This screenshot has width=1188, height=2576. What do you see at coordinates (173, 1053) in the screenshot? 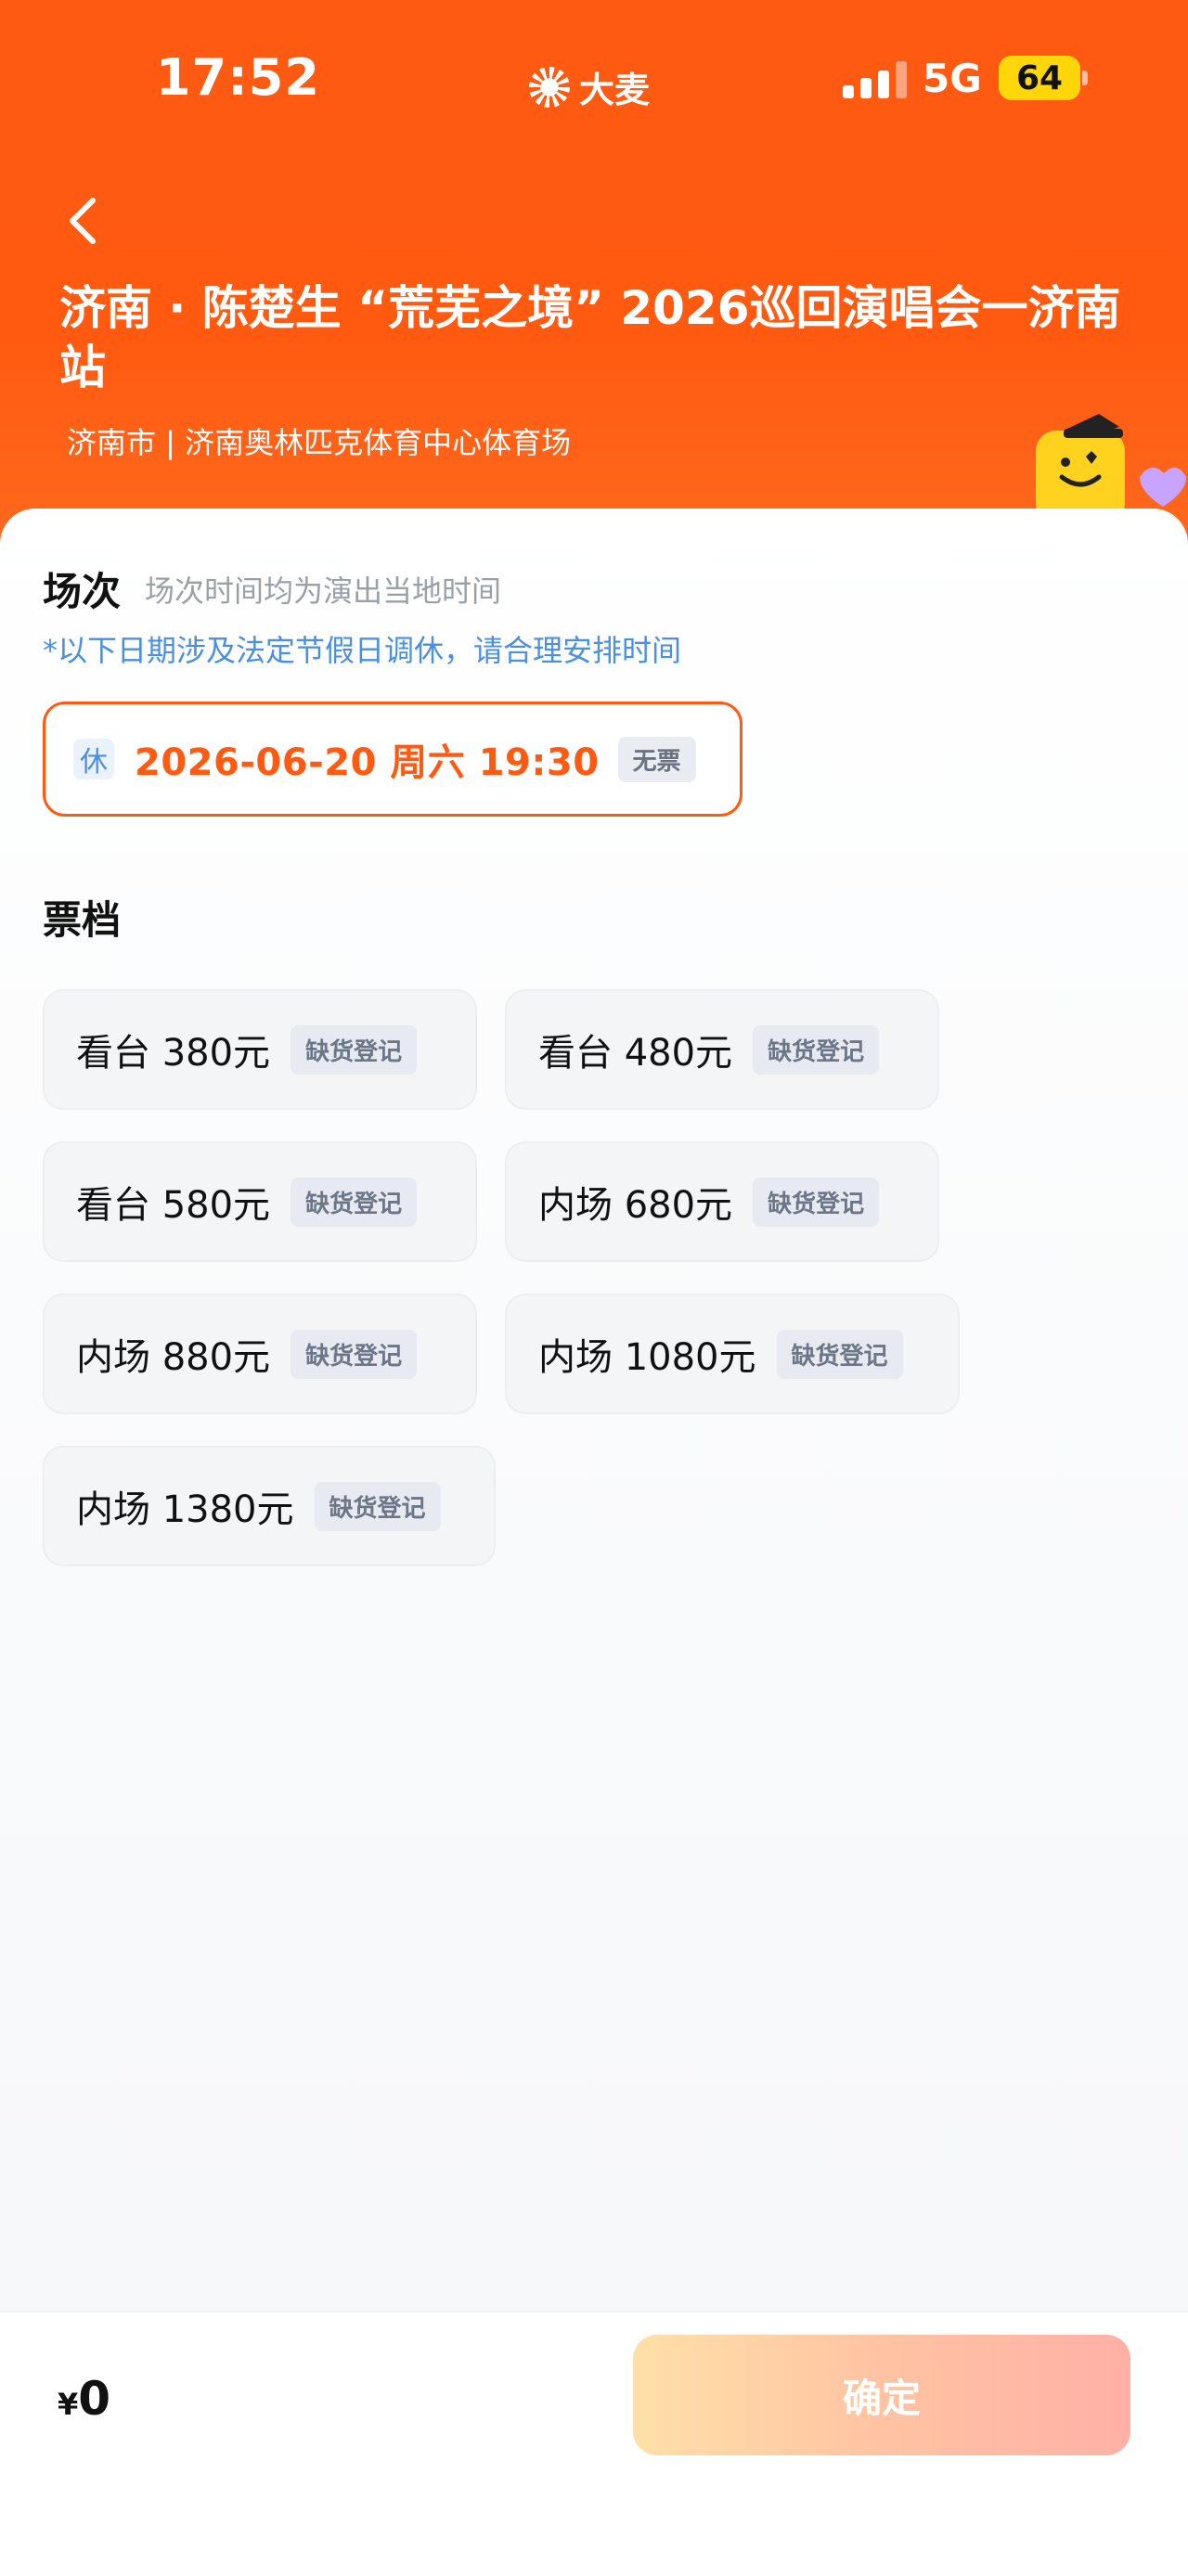
I see `tier-label: 看台 380元` at bounding box center [173, 1053].